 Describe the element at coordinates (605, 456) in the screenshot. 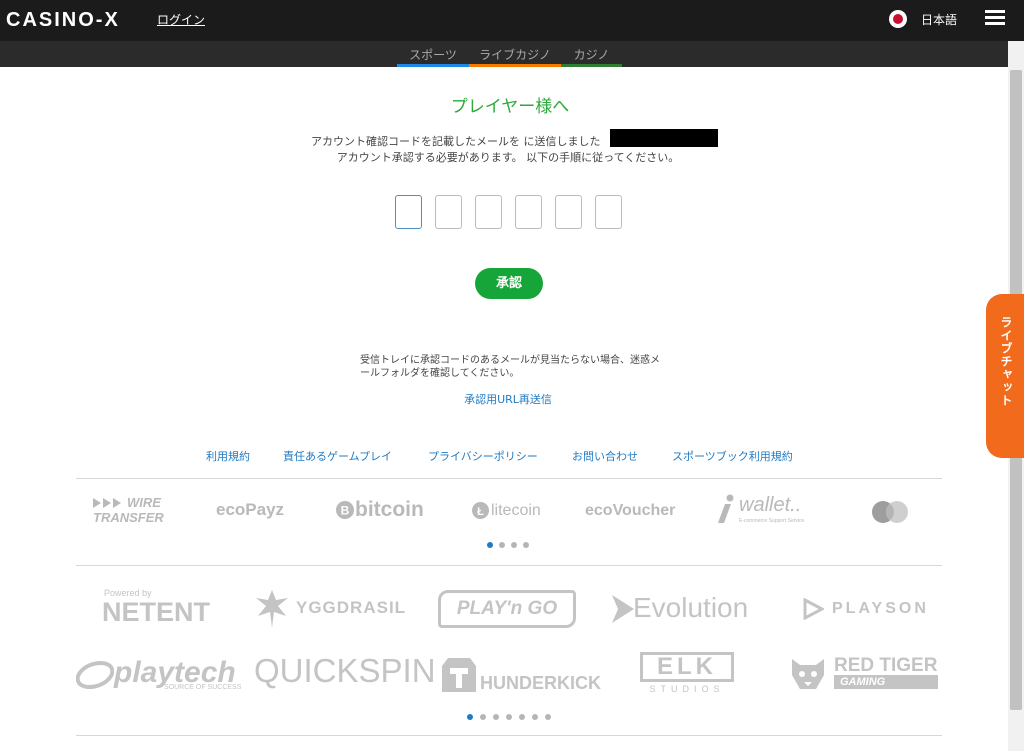

I see `footer-link-contact: お問い合わせ` at that location.